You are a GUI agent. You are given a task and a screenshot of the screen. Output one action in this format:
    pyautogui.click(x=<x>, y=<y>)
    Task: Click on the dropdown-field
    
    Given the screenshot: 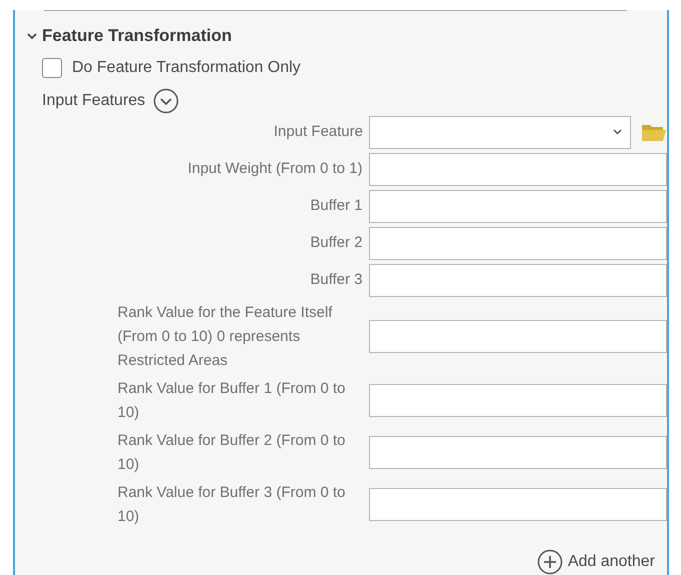 What is the action you would take?
    pyautogui.click(x=500, y=132)
    